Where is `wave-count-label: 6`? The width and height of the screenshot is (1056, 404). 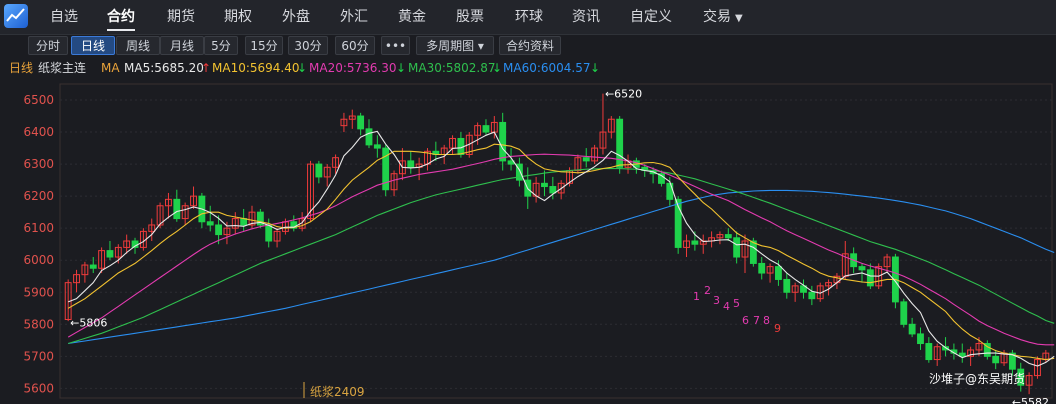 wave-count-label: 6 is located at coordinates (745, 320).